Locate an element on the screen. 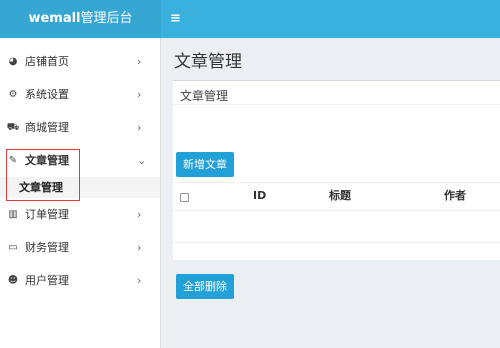  sidebar-item-label: 系统设置 is located at coordinates (47, 94).